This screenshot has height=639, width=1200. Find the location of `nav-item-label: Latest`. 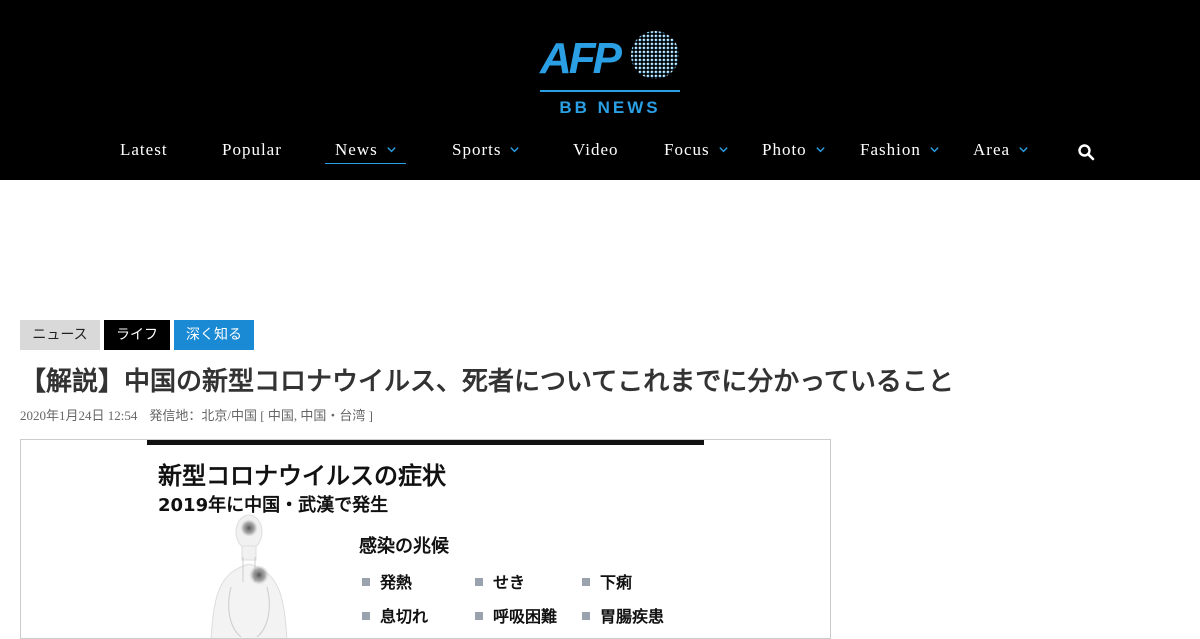

nav-item-label: Latest is located at coordinates (144, 149).